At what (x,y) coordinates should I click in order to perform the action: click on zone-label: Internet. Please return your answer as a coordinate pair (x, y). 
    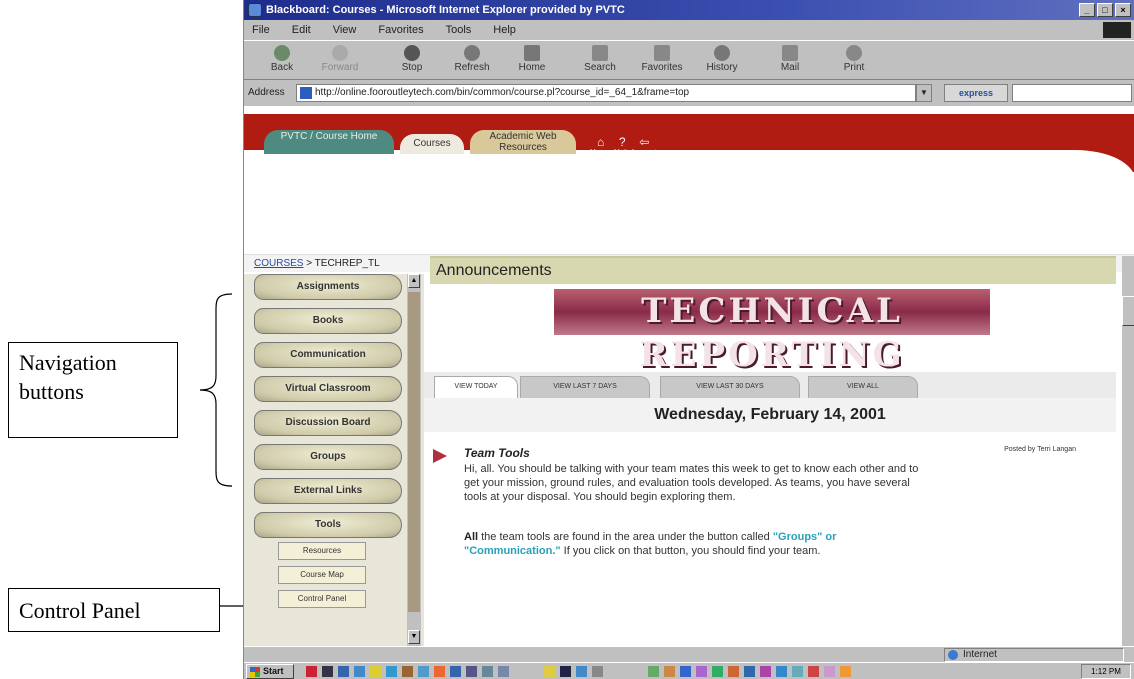
    Looking at the image, I should click on (980, 654).